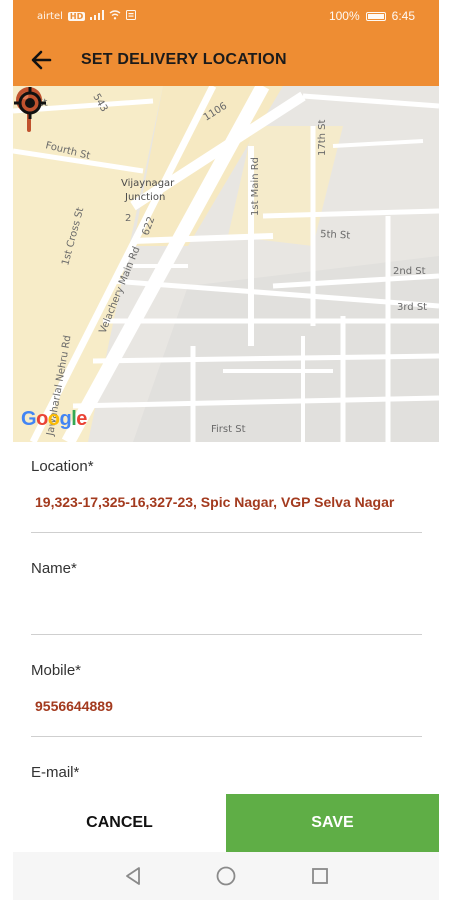 The width and height of the screenshot is (450, 900). I want to click on email-label: E-mail*, so click(55, 772).